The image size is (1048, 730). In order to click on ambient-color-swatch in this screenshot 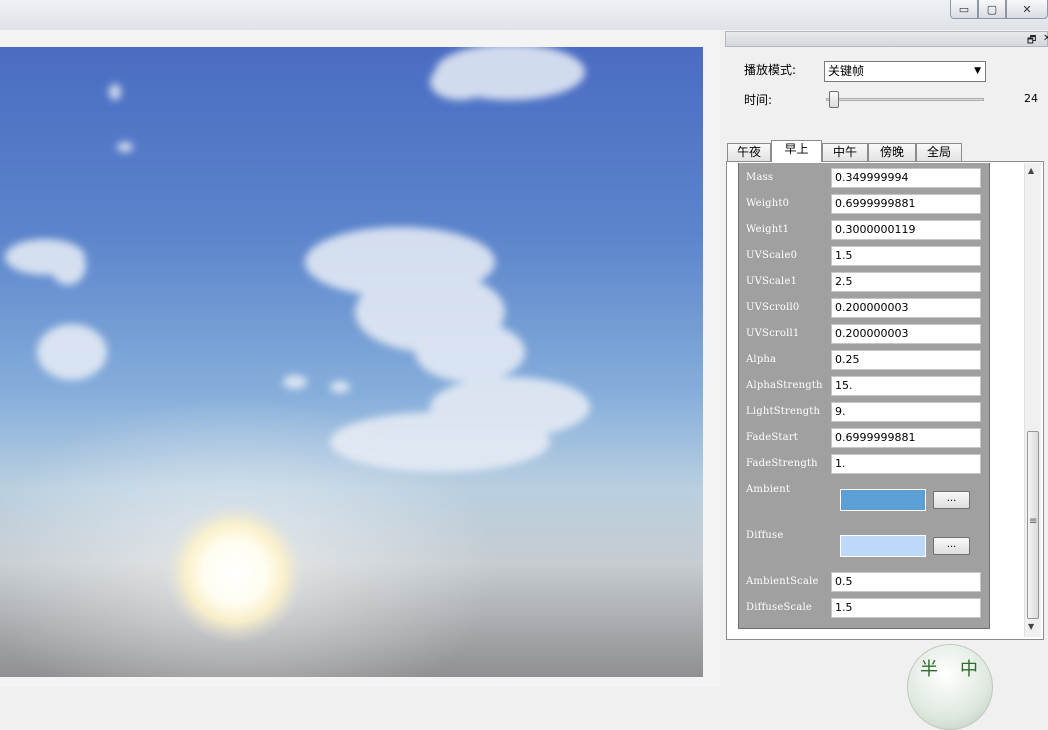, I will do `click(883, 500)`.